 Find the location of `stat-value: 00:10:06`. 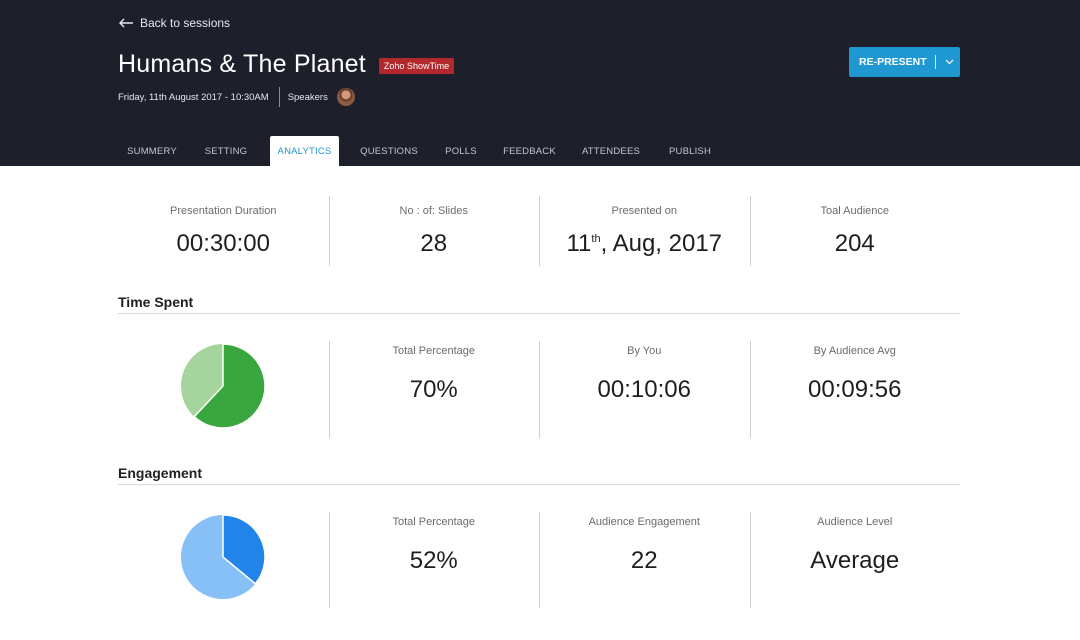

stat-value: 00:10:06 is located at coordinates (644, 389).